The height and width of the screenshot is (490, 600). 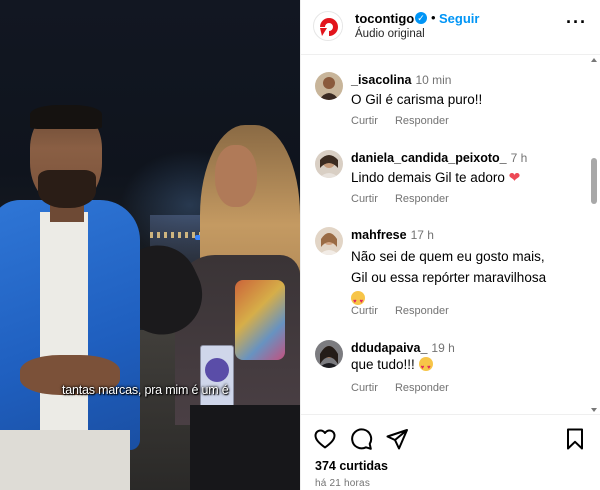 What do you see at coordinates (65, 460) in the screenshot?
I see `man-pants` at bounding box center [65, 460].